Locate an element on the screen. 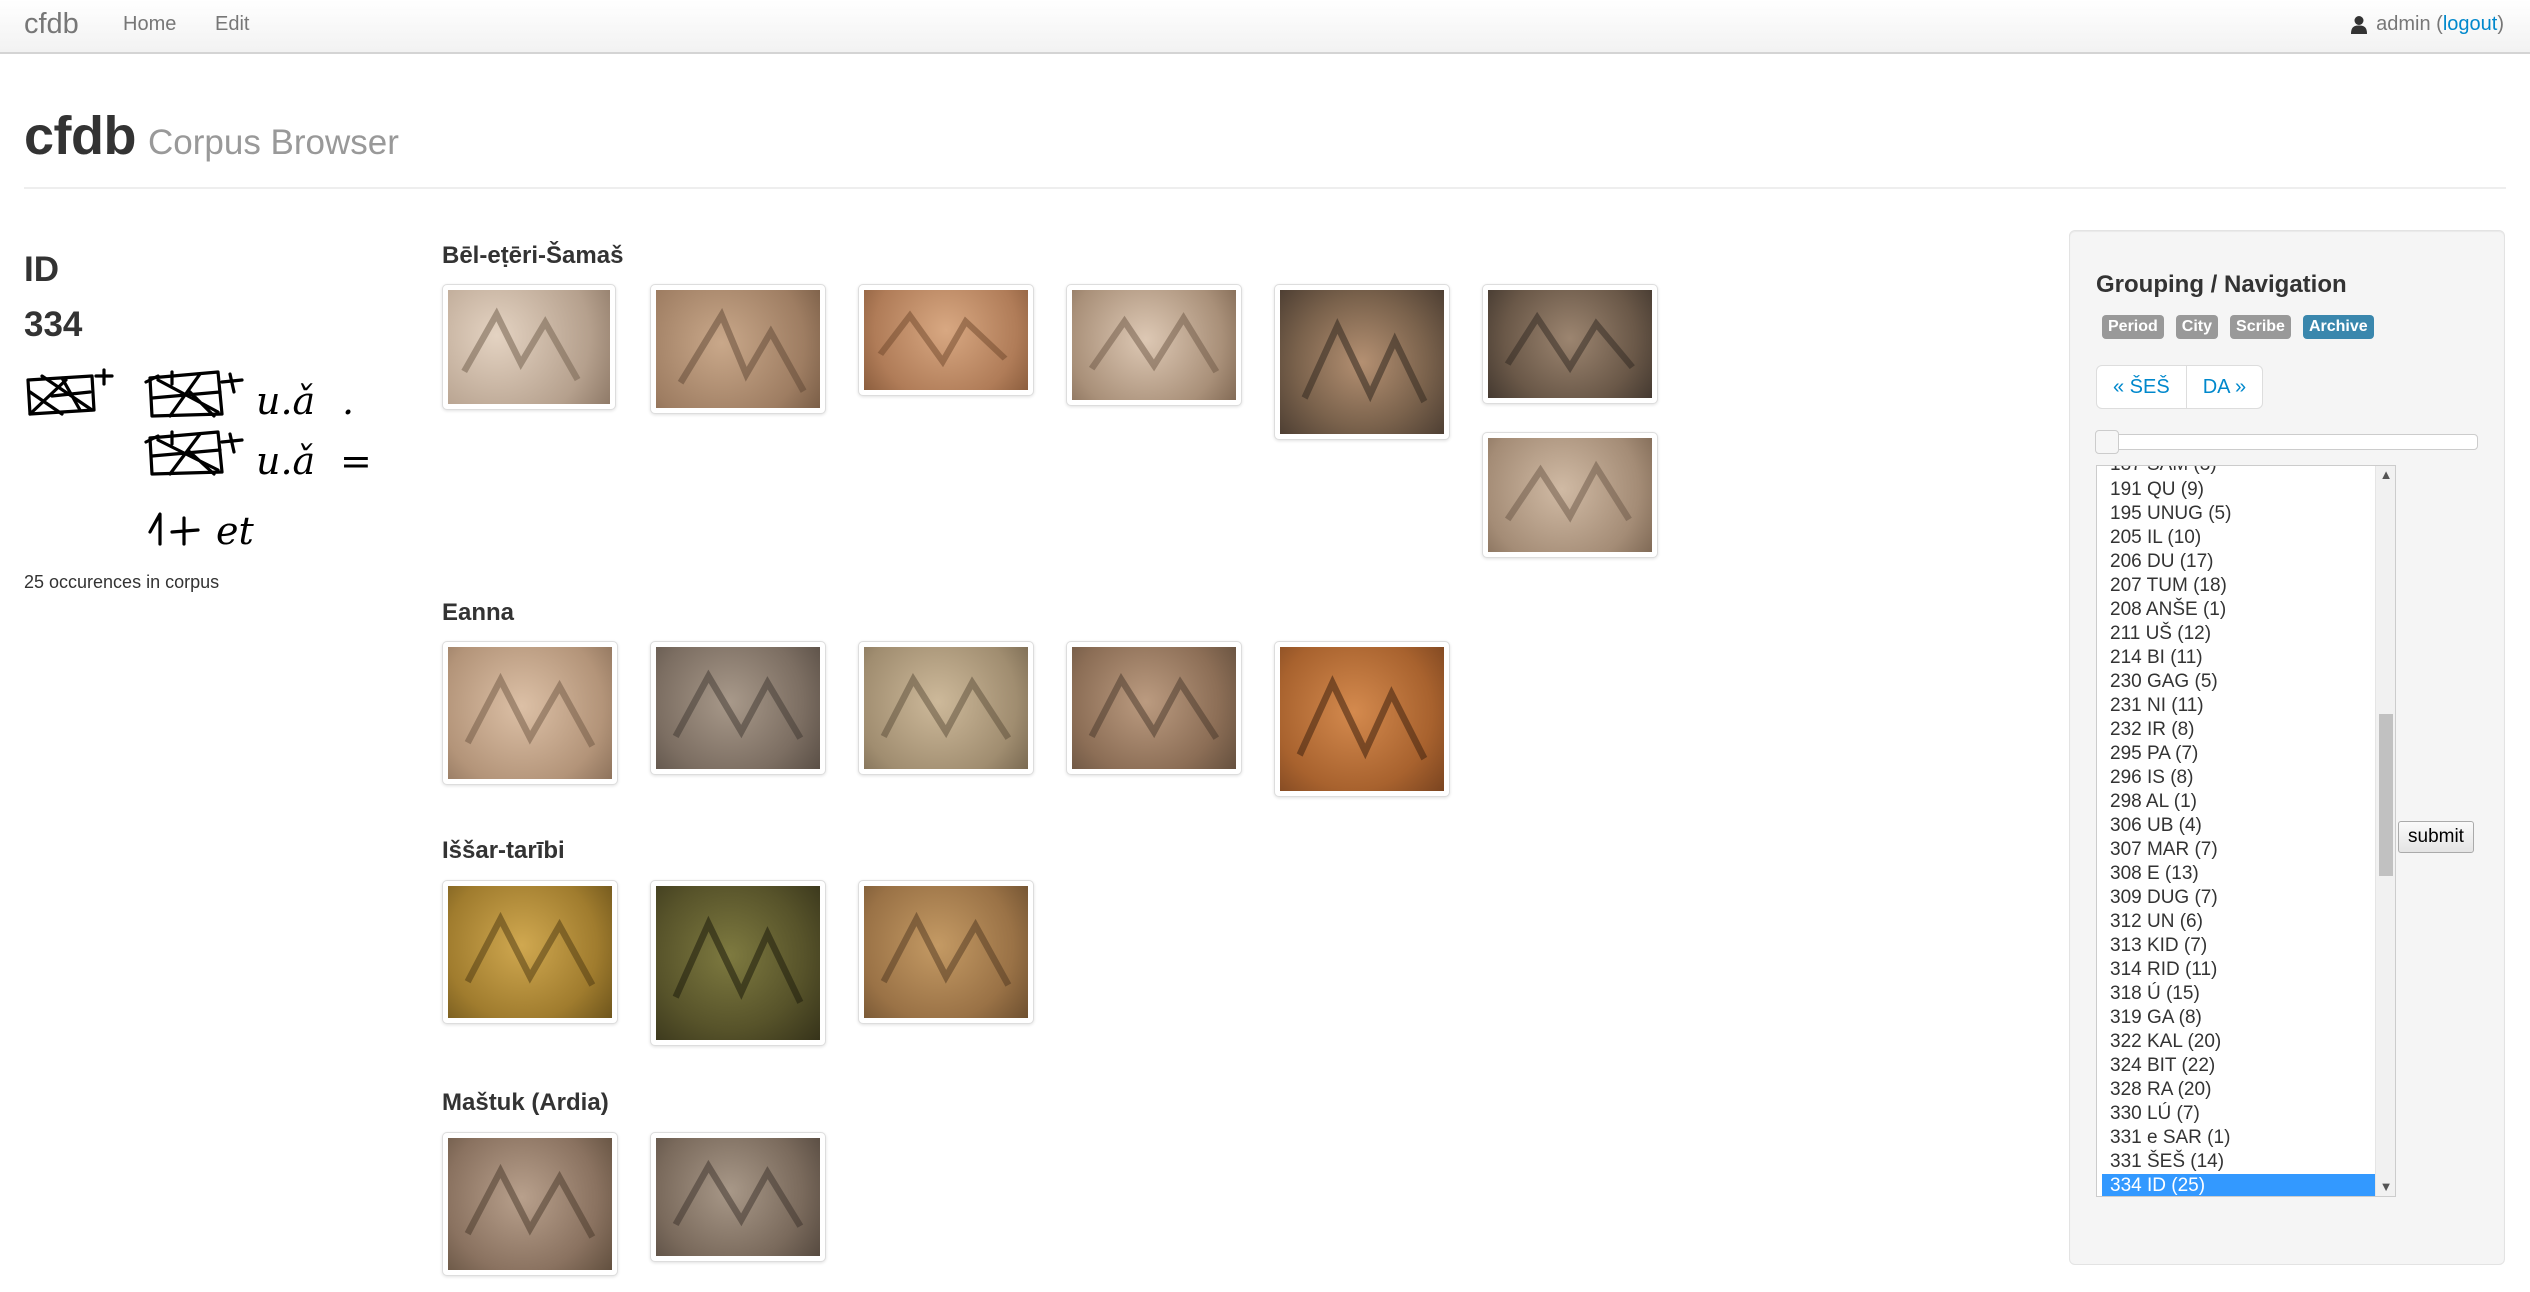 This screenshot has height=1292, width=2530. next-sign-button: DA » is located at coordinates (2225, 387).